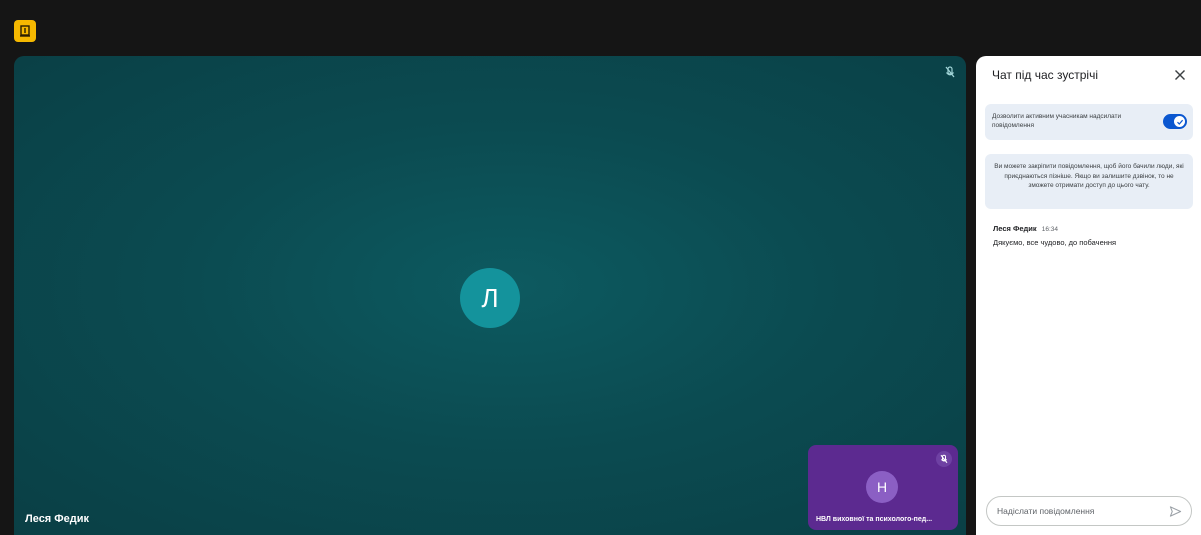 This screenshot has height=535, width=1201. Describe the element at coordinates (1015, 228) in the screenshot. I see `message-author: Леся Федик` at that location.